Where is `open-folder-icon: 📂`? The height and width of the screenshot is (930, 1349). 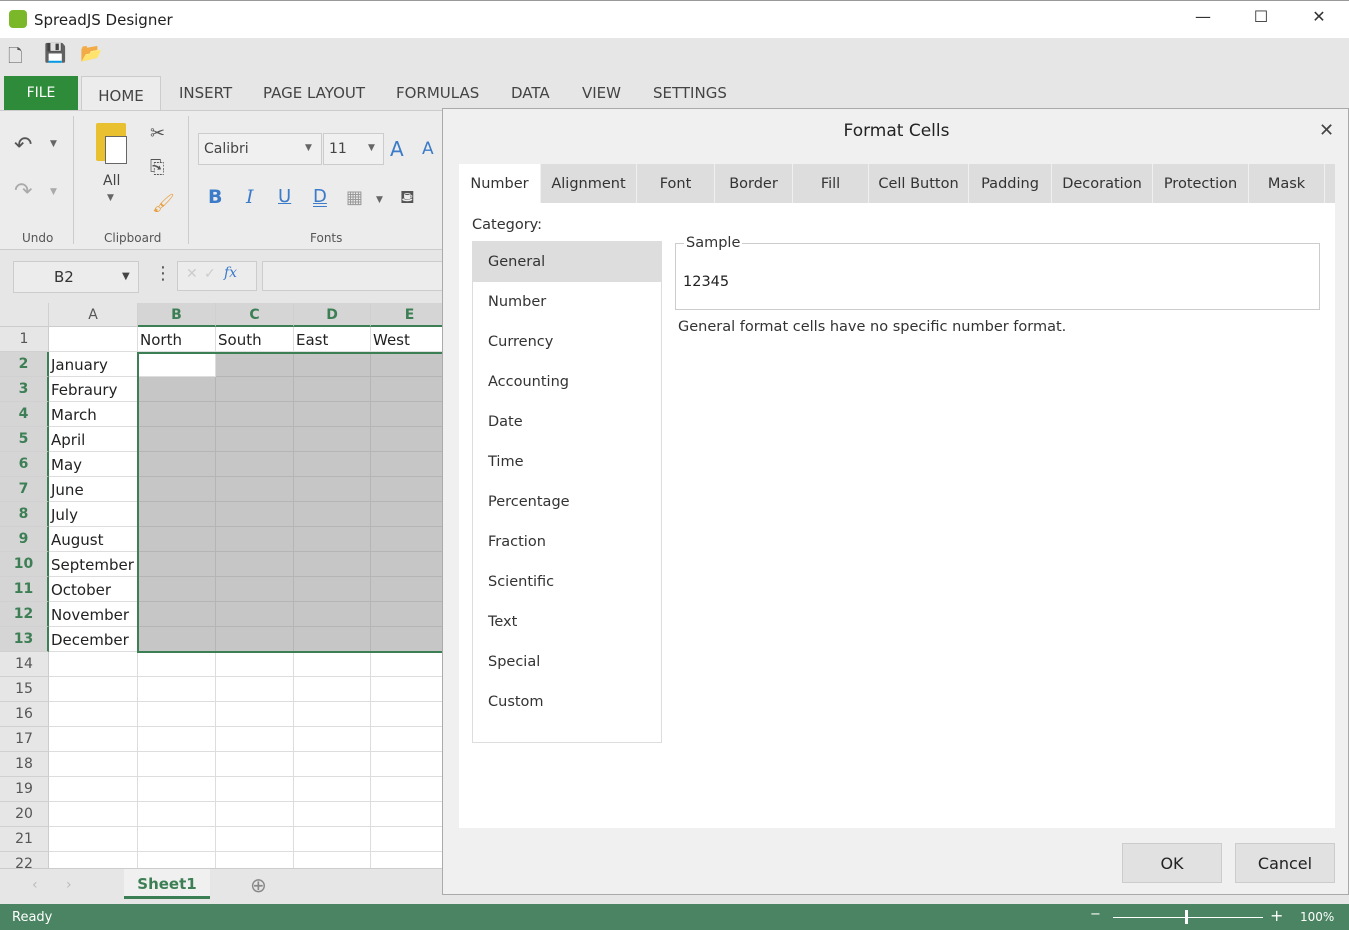
open-folder-icon: 📂 is located at coordinates (91, 53).